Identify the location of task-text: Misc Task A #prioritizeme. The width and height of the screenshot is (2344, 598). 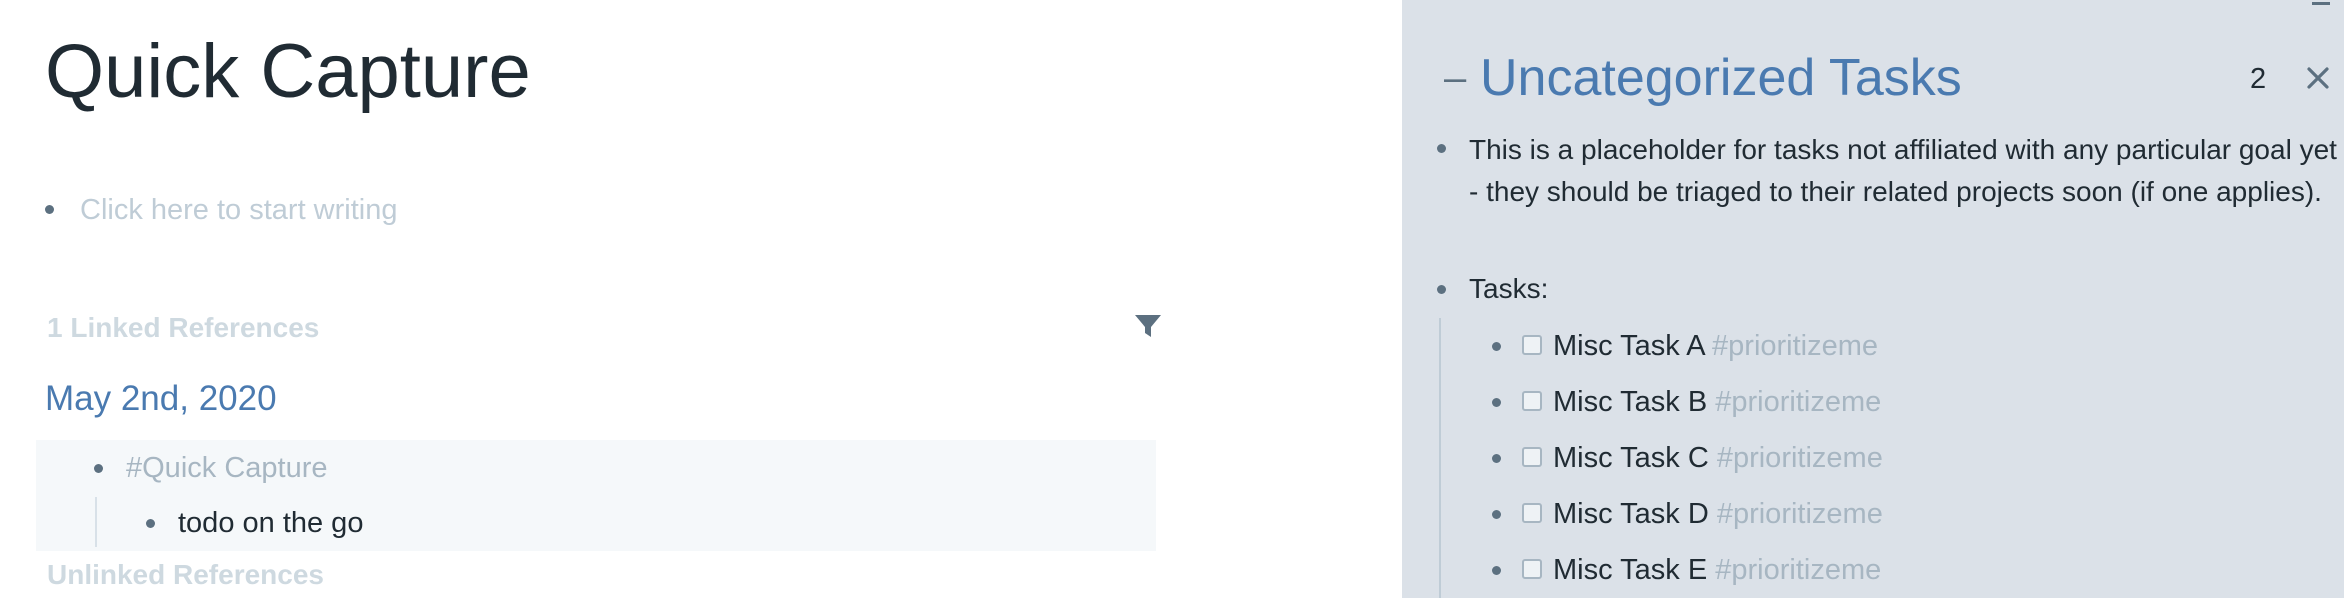
(1715, 346).